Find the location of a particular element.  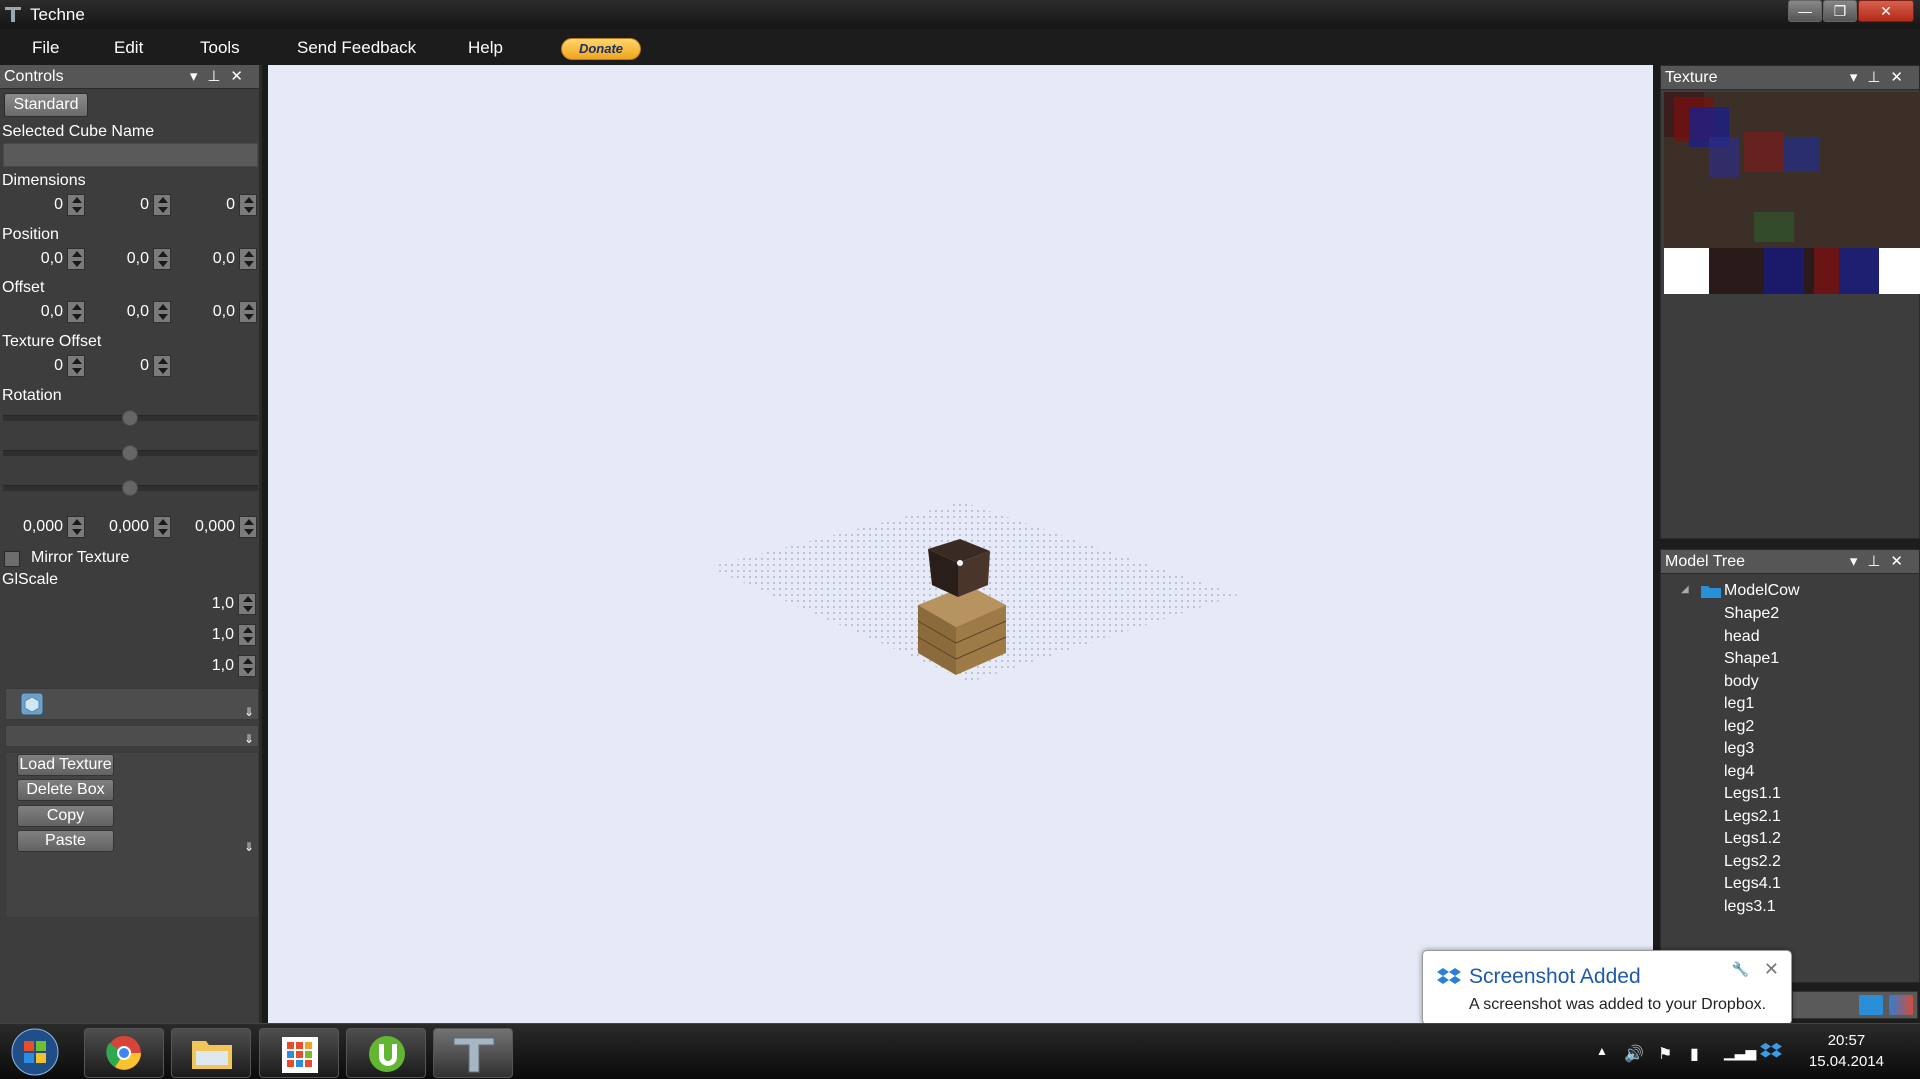

offset-z-stepper: 0,0 is located at coordinates (217, 312).